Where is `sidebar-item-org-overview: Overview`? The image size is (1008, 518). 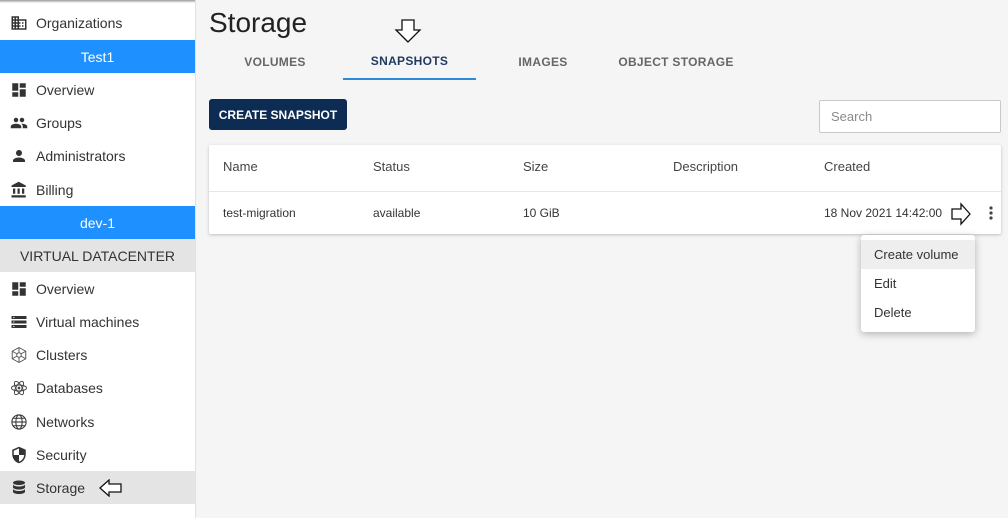 sidebar-item-org-overview: Overview is located at coordinates (97, 89).